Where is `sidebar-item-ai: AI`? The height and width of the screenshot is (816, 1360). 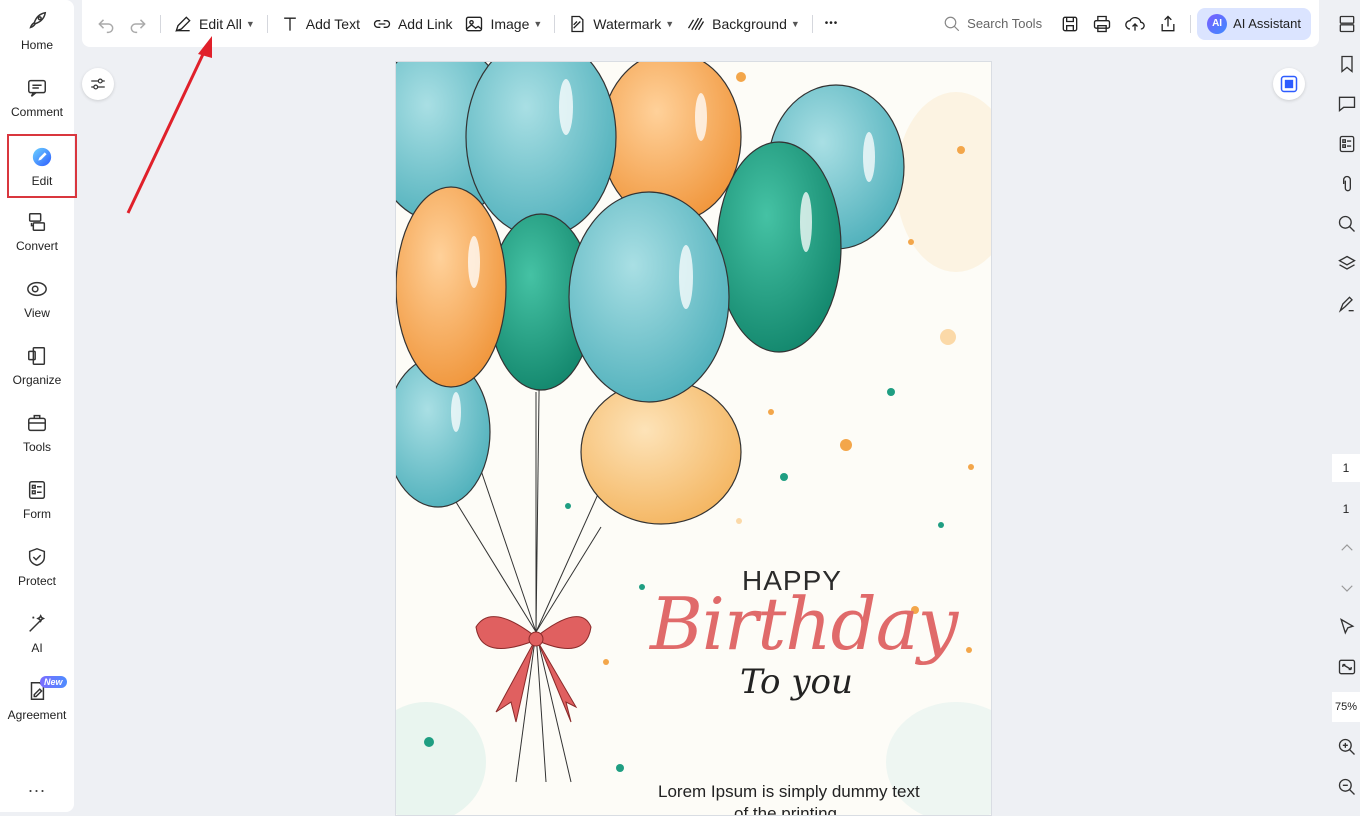 sidebar-item-ai: AI is located at coordinates (37, 635).